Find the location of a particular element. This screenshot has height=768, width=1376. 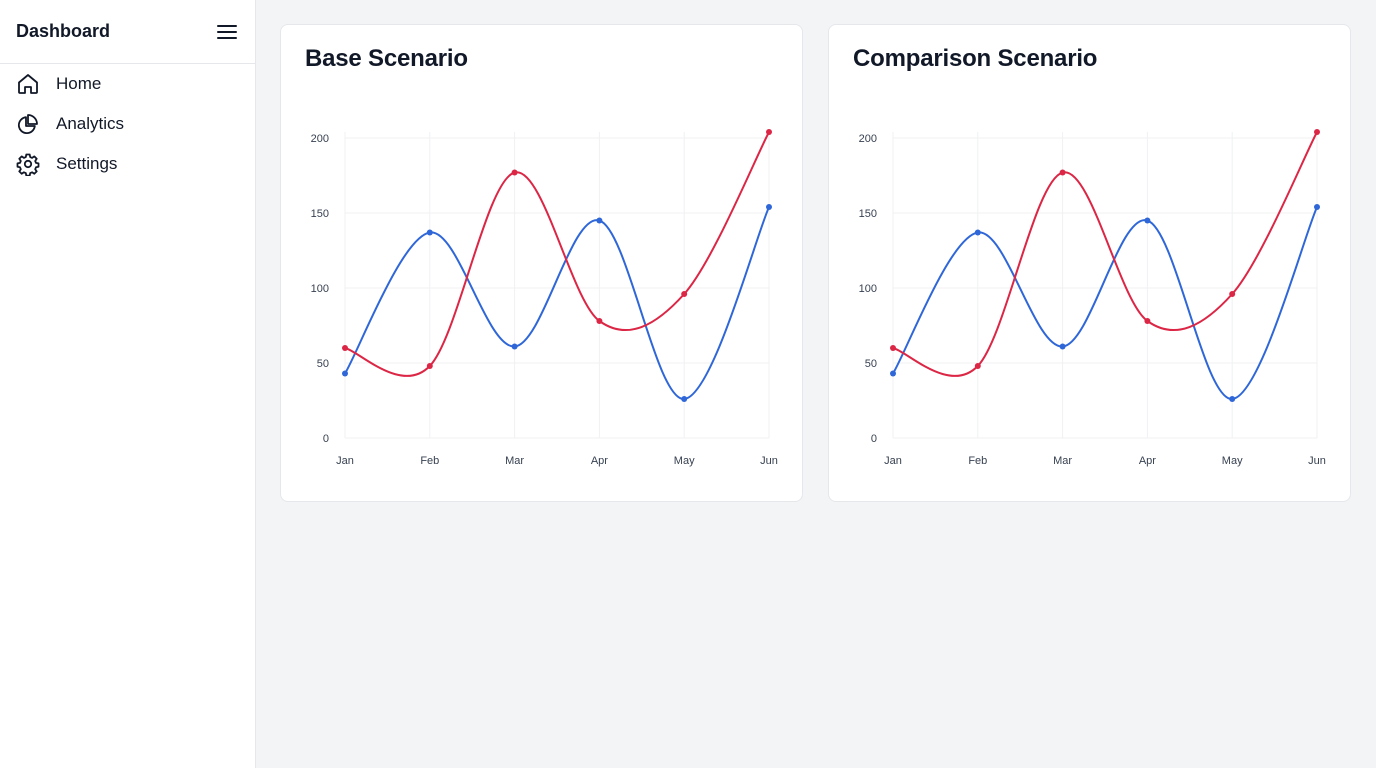

sidebar-item-label: Home is located at coordinates (79, 83).